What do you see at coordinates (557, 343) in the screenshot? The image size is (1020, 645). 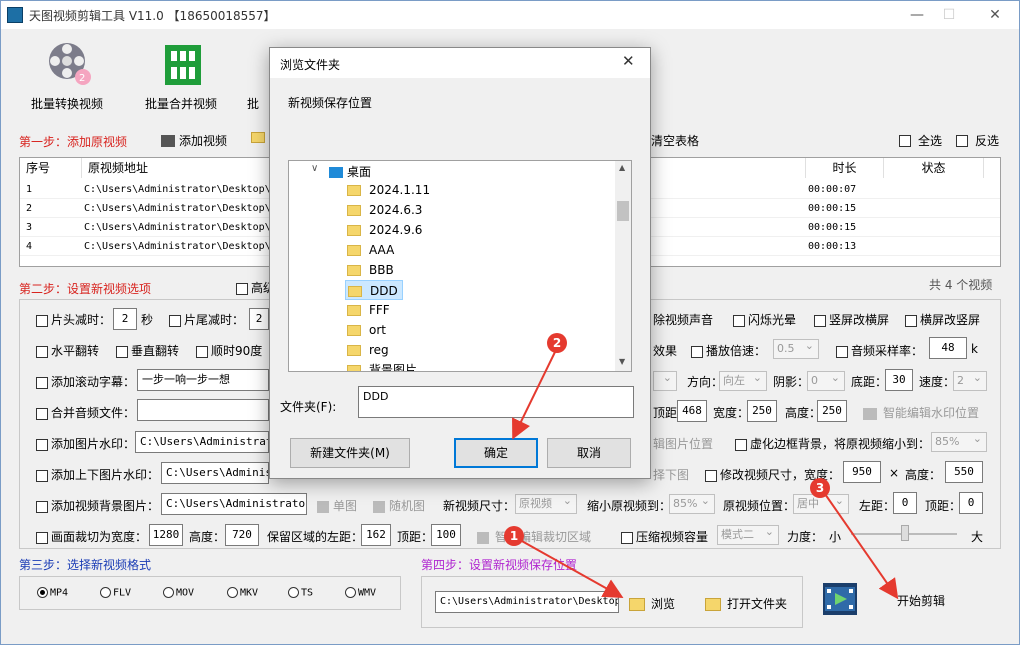 I see `marker-2: 2` at bounding box center [557, 343].